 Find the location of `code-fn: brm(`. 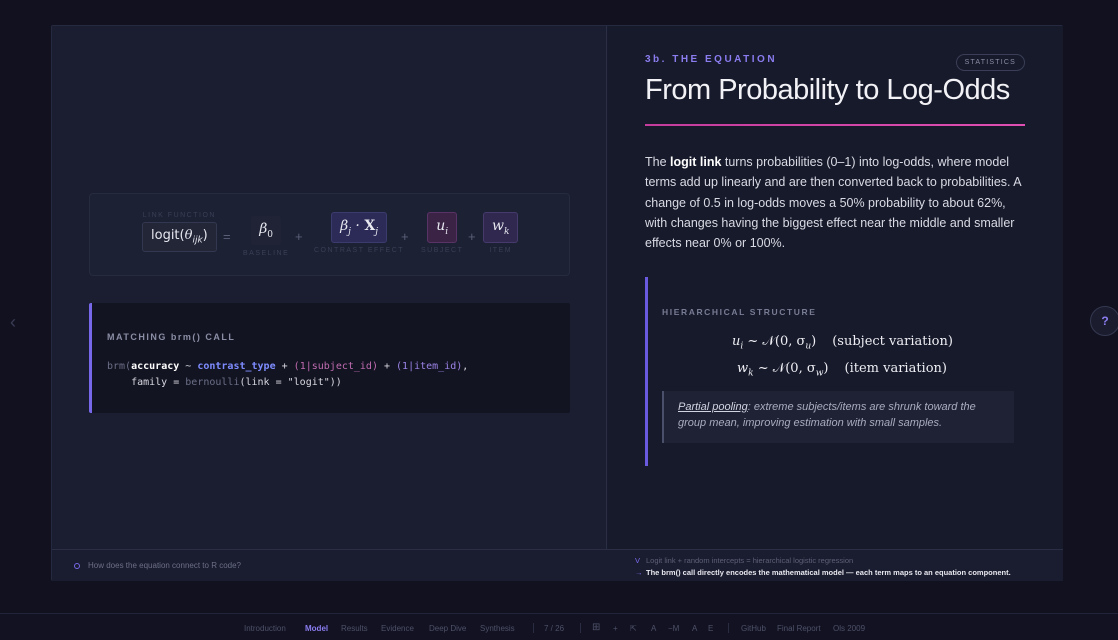

code-fn: brm( is located at coordinates (119, 366).